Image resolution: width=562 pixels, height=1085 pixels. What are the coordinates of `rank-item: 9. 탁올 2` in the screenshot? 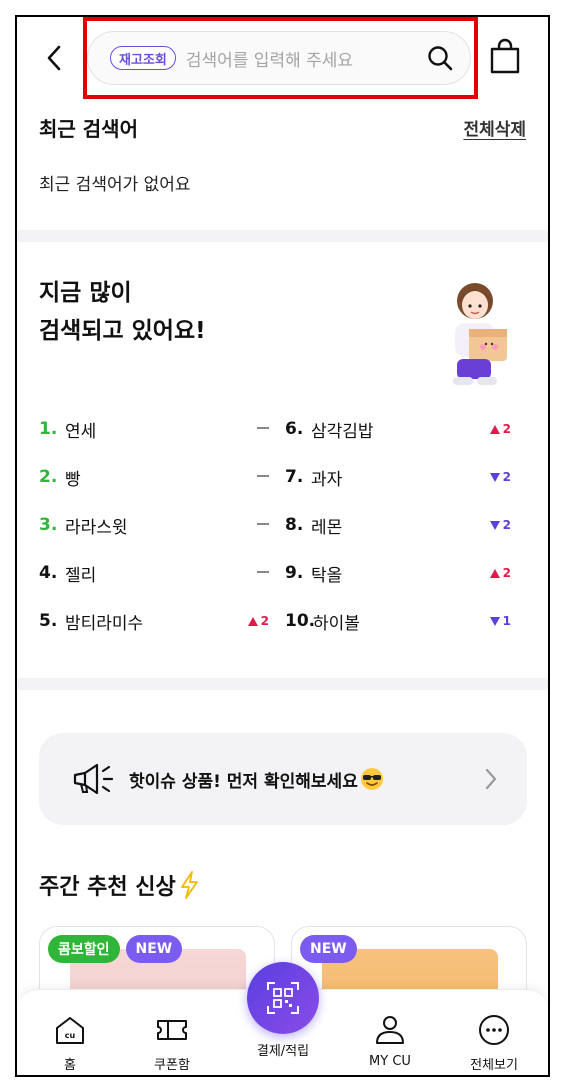 It's located at (398, 573).